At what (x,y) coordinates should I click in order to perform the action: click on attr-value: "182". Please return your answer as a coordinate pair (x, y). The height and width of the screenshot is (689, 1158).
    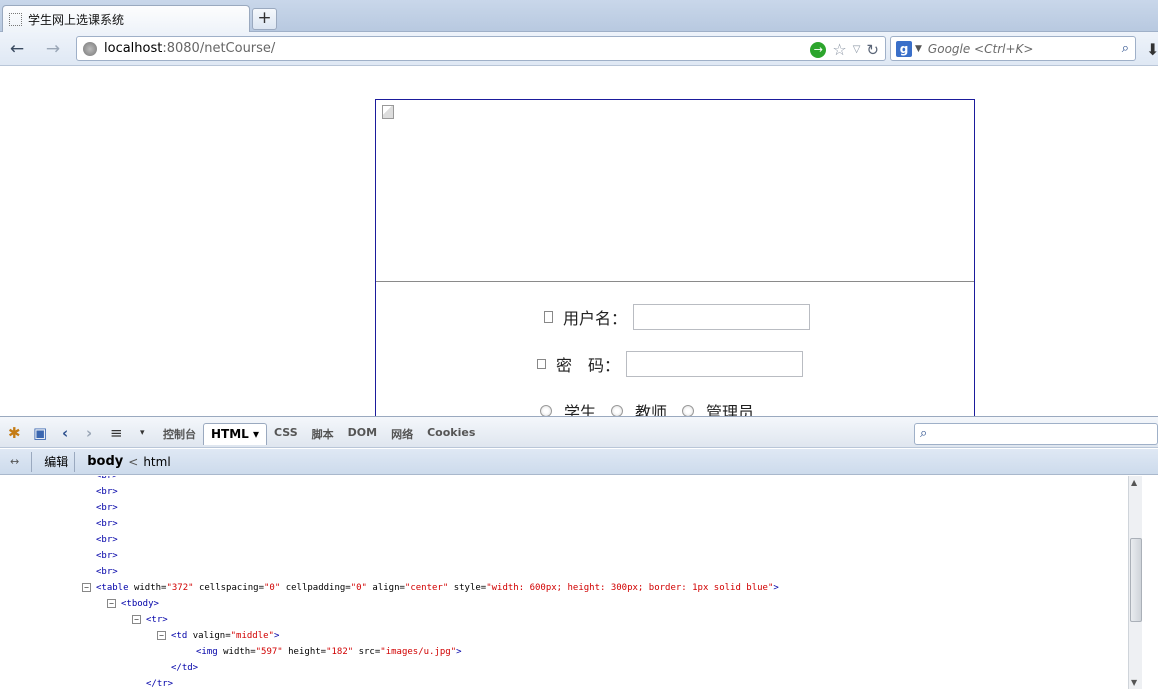
    Looking at the image, I should click on (340, 652).